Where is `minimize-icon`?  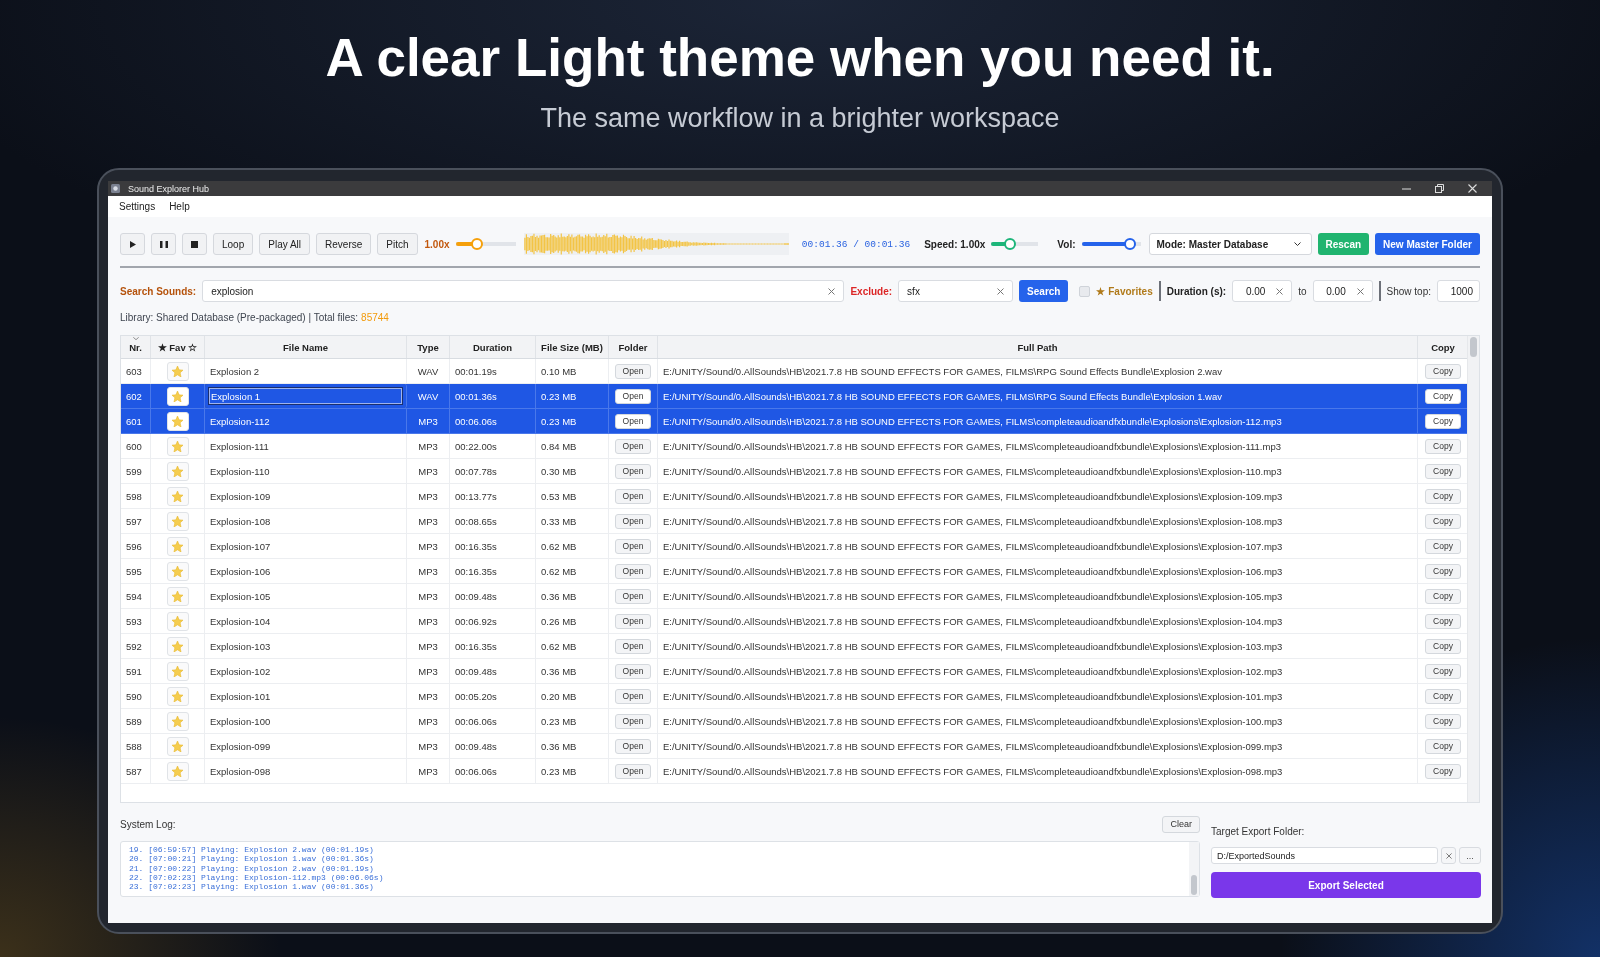
minimize-icon is located at coordinates (1406, 188).